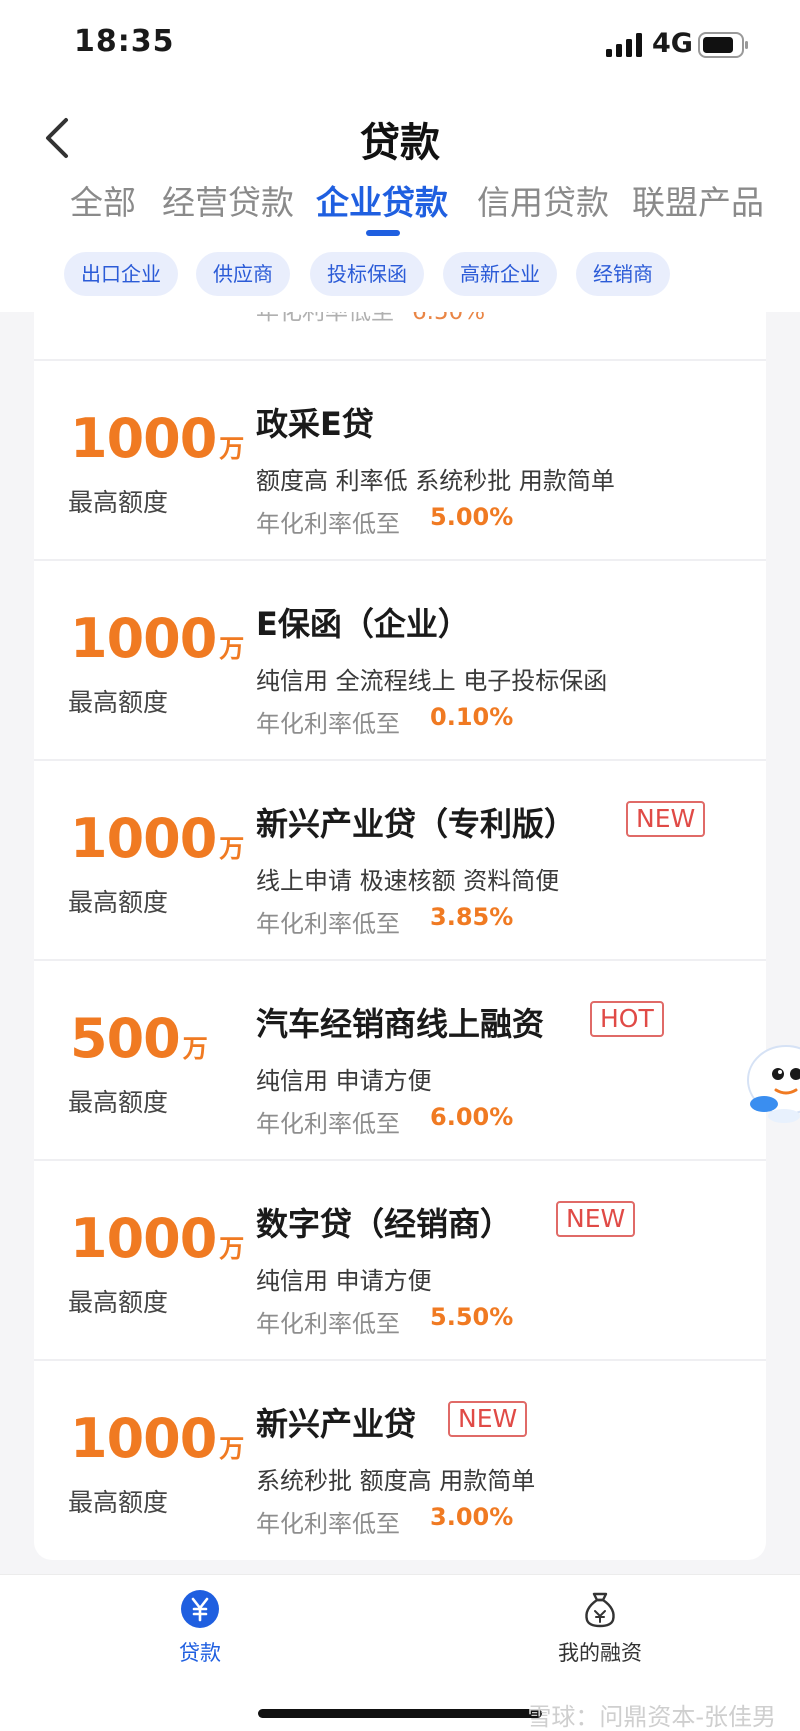 The height and width of the screenshot is (1731, 800). What do you see at coordinates (500, 274) in the screenshot?
I see `chip-high-tech-enterprise: 高新企业` at bounding box center [500, 274].